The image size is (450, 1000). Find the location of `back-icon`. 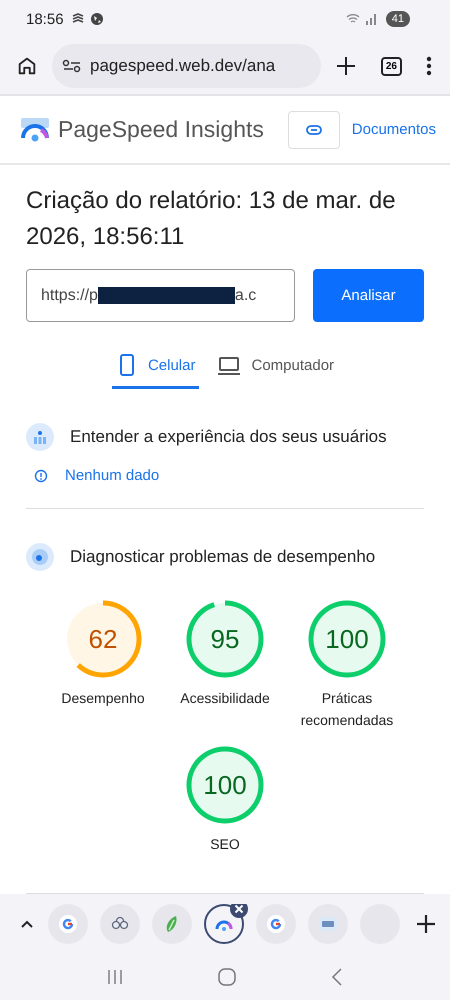

back-icon is located at coordinates (337, 977).